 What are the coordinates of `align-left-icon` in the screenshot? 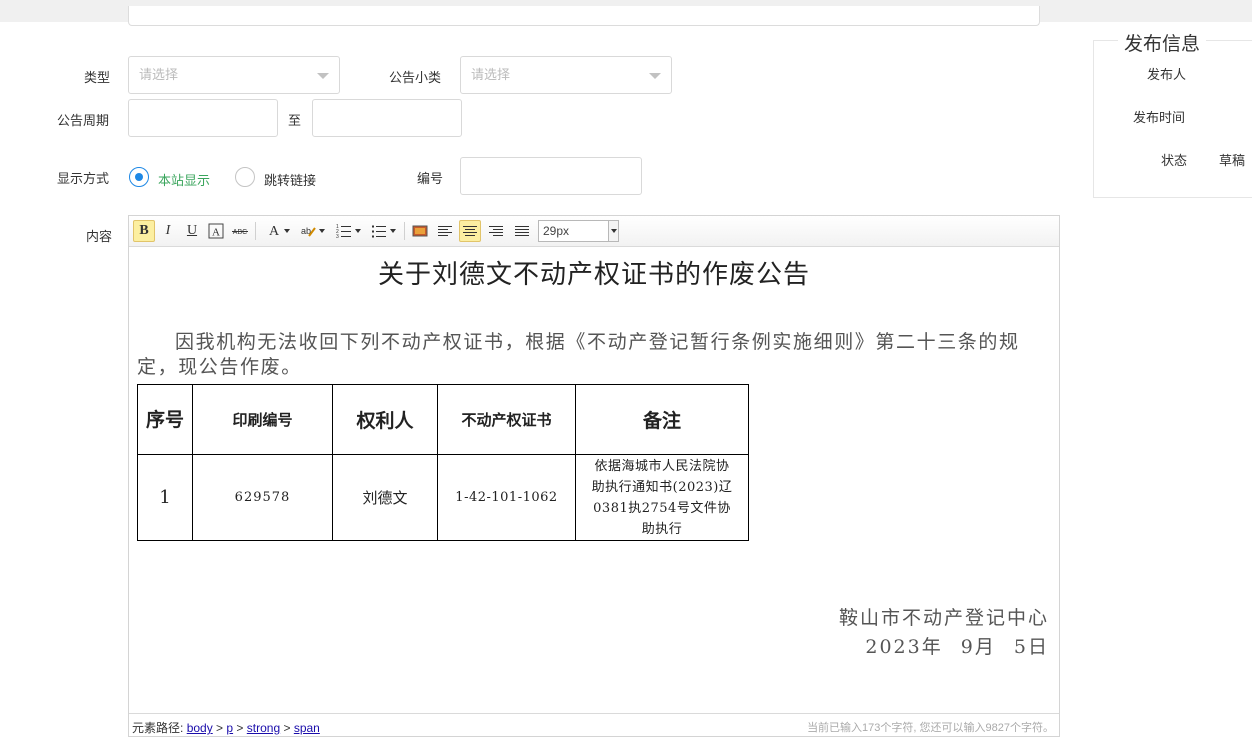 It's located at (445, 231).